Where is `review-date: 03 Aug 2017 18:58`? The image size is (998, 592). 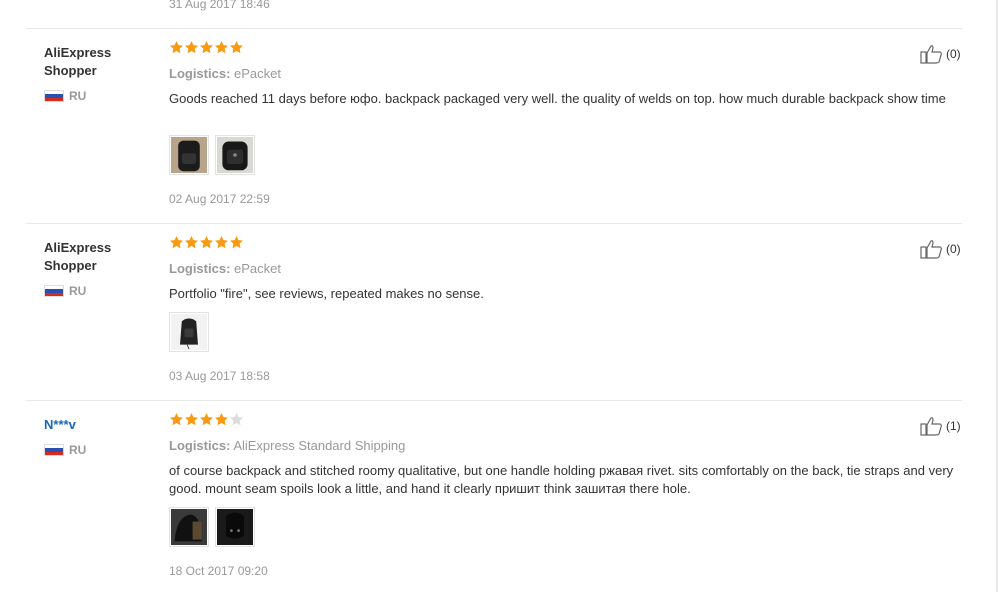
review-date: 03 Aug 2017 18:58 is located at coordinates (219, 376).